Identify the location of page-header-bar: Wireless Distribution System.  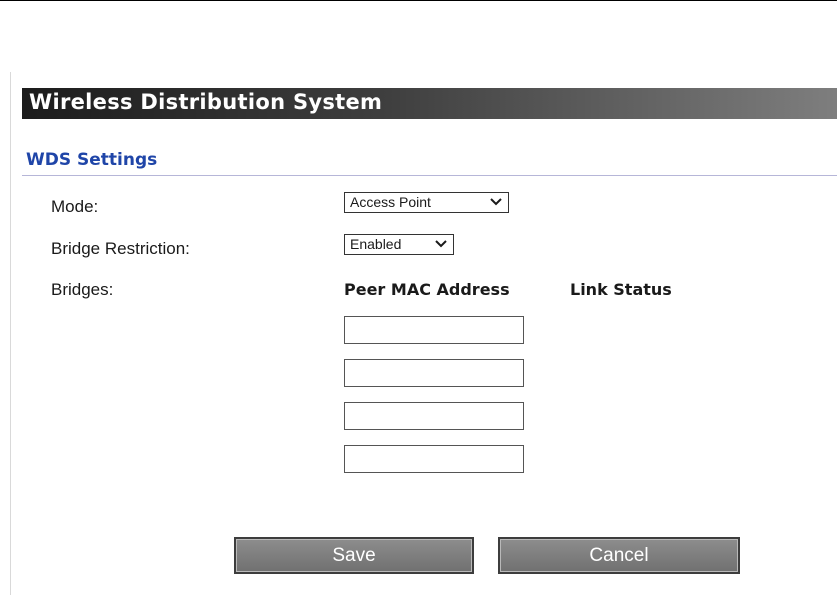
(429, 103).